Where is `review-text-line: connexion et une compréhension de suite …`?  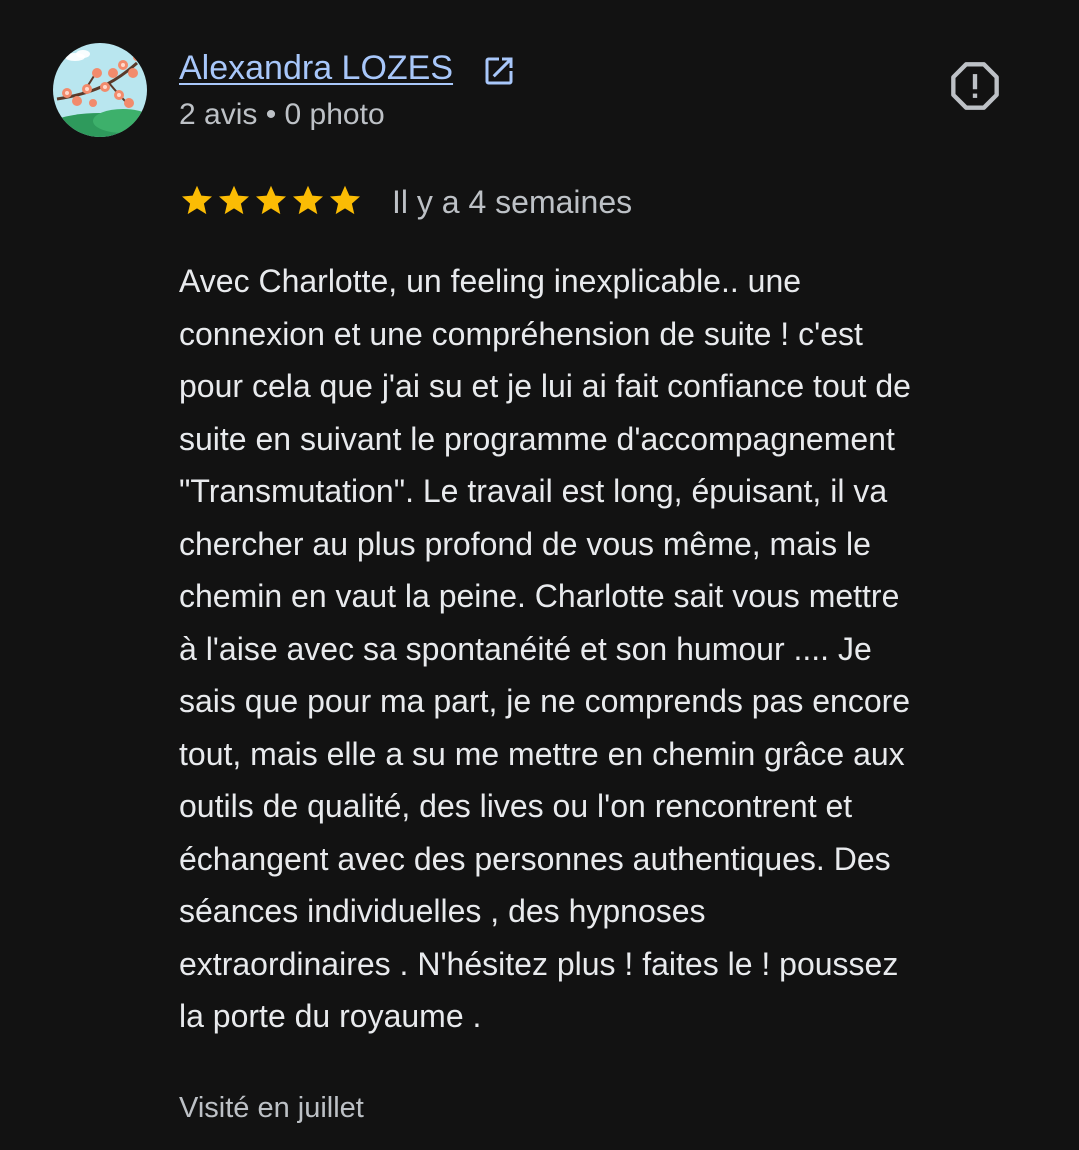
review-text-line: connexion et une compréhension de suite … is located at coordinates (521, 333).